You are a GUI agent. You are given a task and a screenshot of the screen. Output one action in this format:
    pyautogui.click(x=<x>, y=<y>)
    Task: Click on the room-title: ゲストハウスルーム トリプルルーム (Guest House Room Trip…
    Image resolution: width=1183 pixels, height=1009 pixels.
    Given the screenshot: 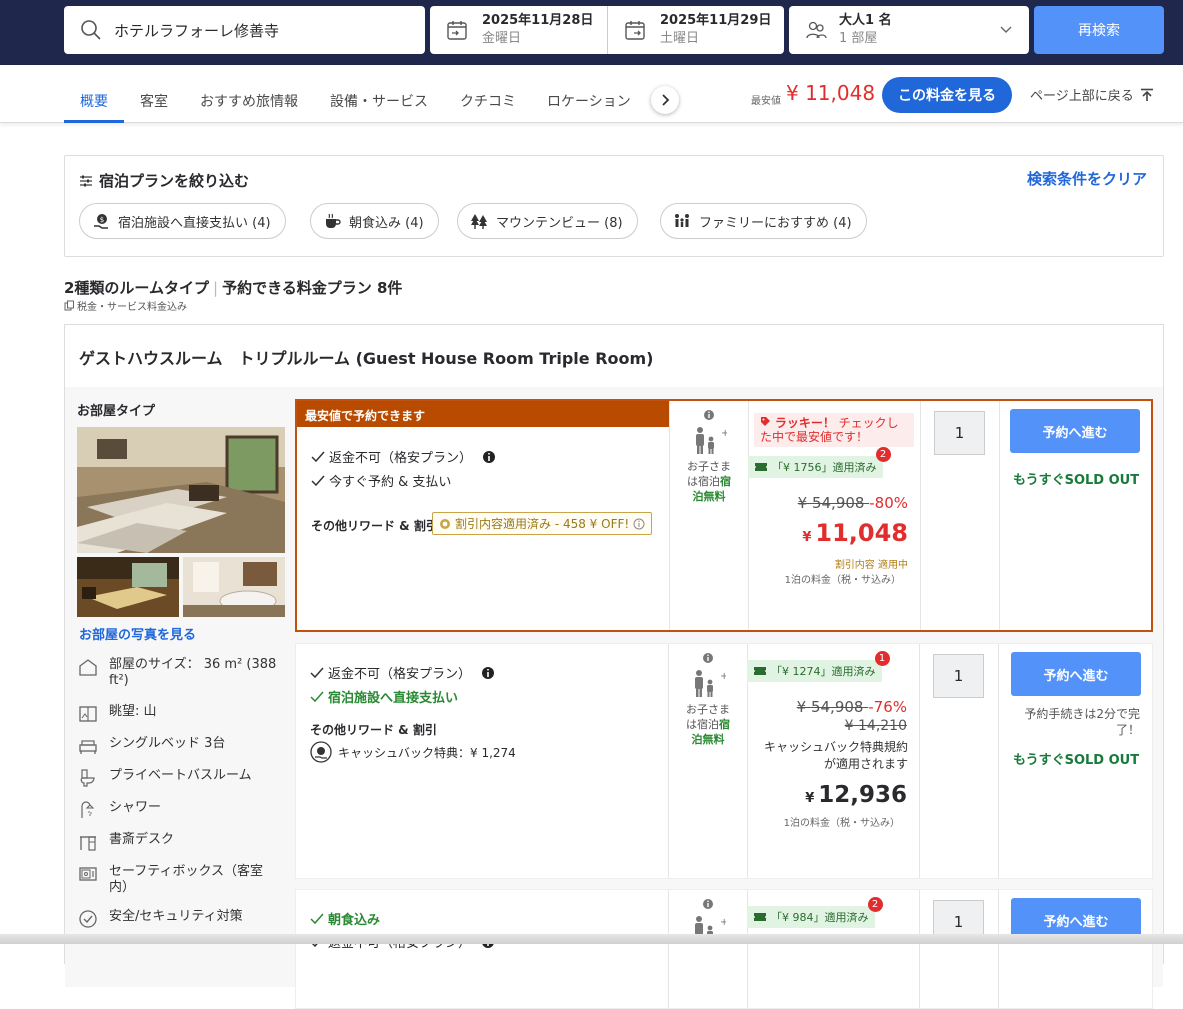 What is the action you would take?
    pyautogui.click(x=366, y=358)
    